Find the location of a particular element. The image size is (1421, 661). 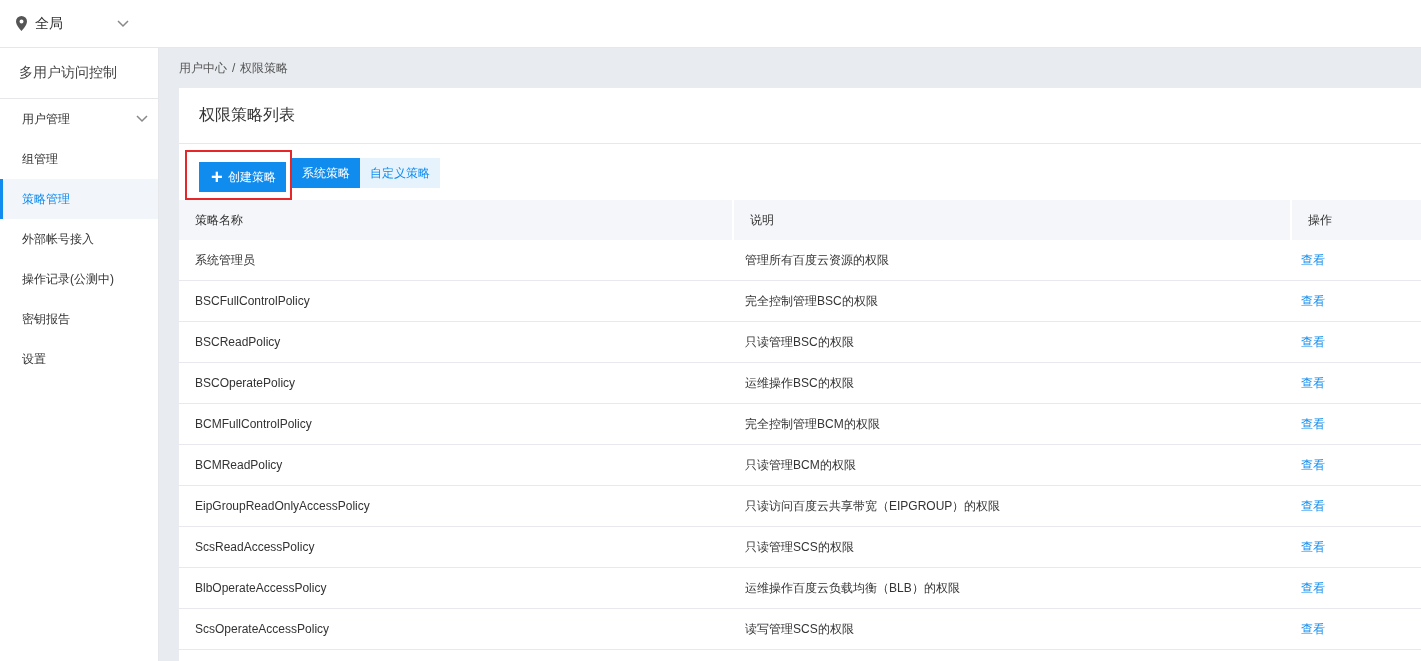

sidebar-item: 操作记录(公测中) is located at coordinates (79, 279).